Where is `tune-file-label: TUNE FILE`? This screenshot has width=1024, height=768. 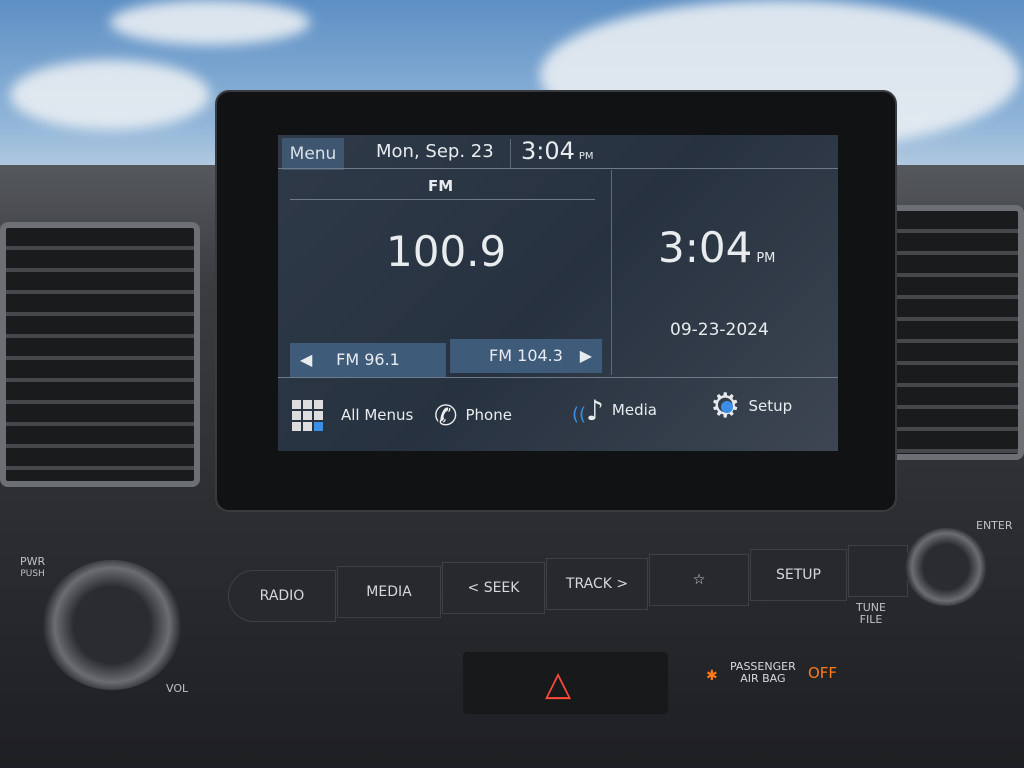
tune-file-label: TUNE FILE is located at coordinates (871, 613).